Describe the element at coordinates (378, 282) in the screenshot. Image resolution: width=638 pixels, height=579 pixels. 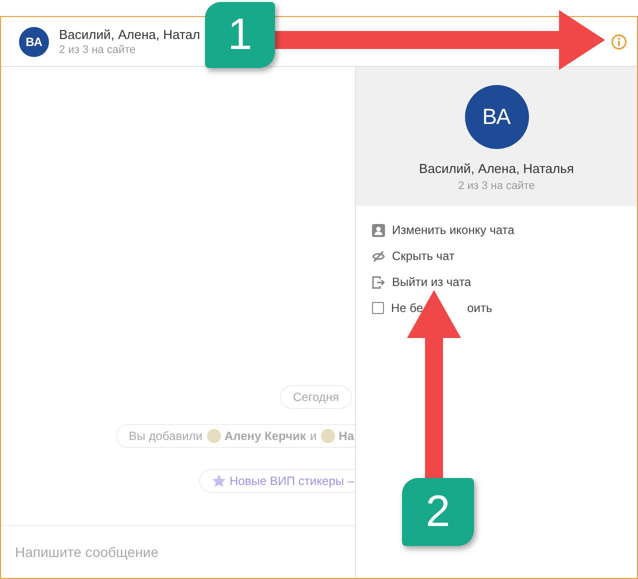
I see `exit-icon` at that location.